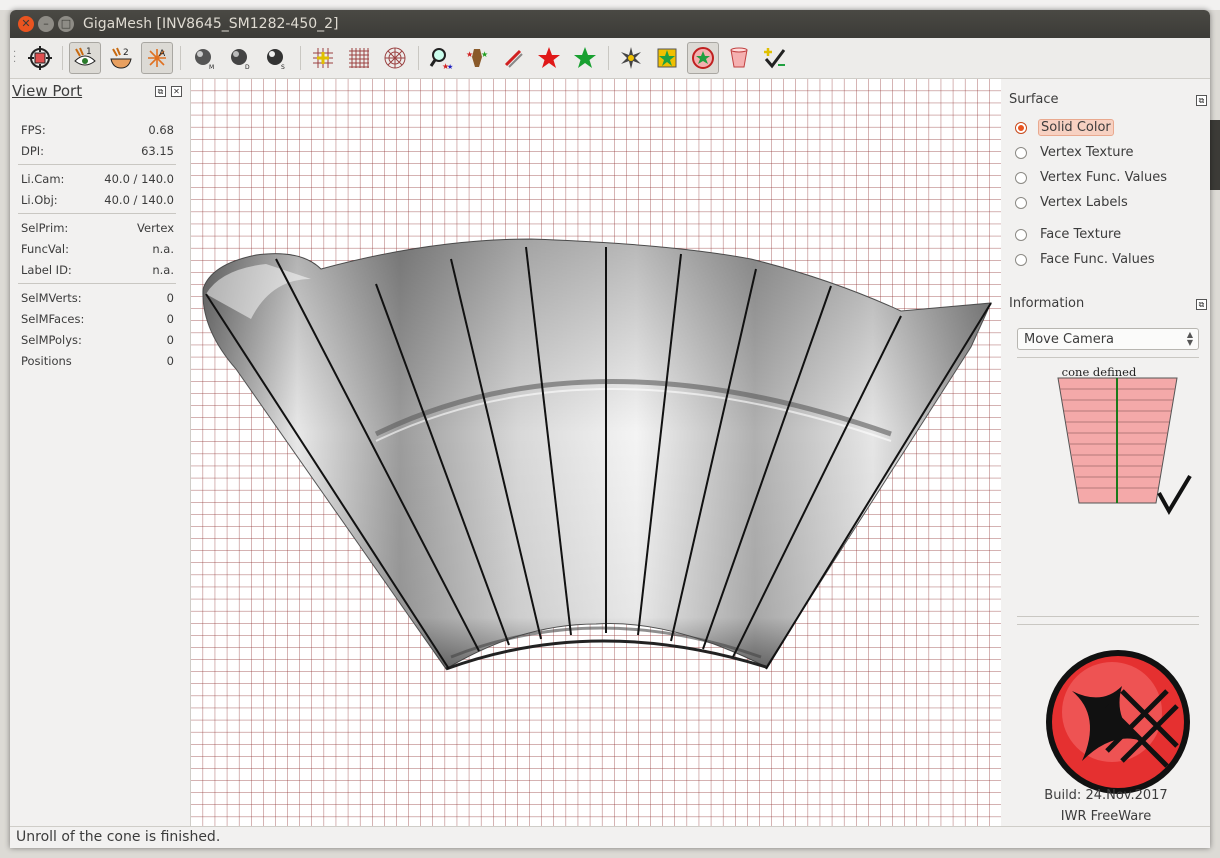 Image resolution: width=1220 pixels, height=858 pixels. What do you see at coordinates (739, 58) in the screenshot?
I see `cup-icon` at bounding box center [739, 58].